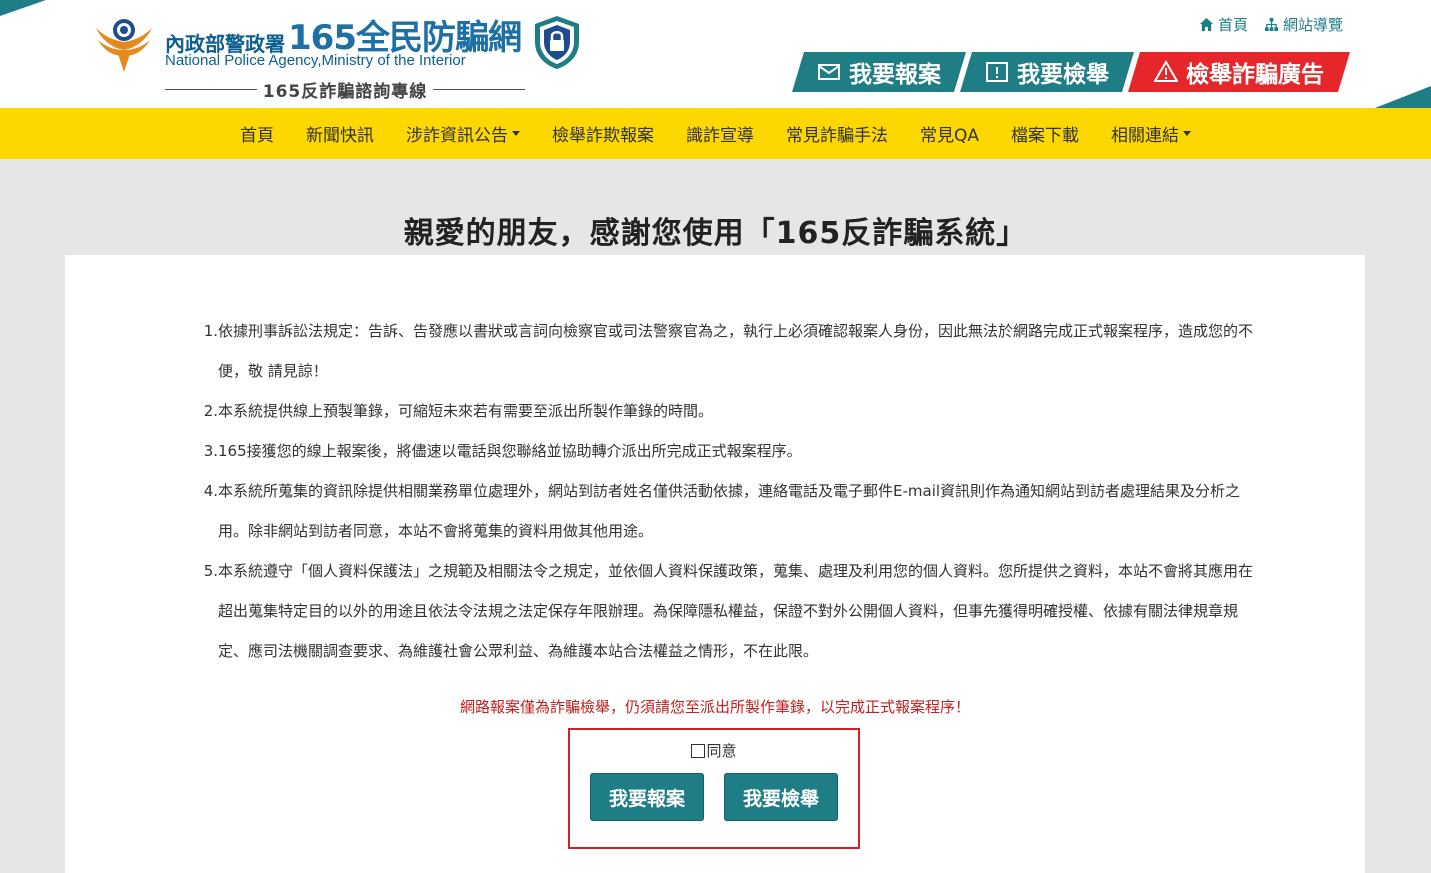  I want to click on envelope-icon, so click(829, 72).